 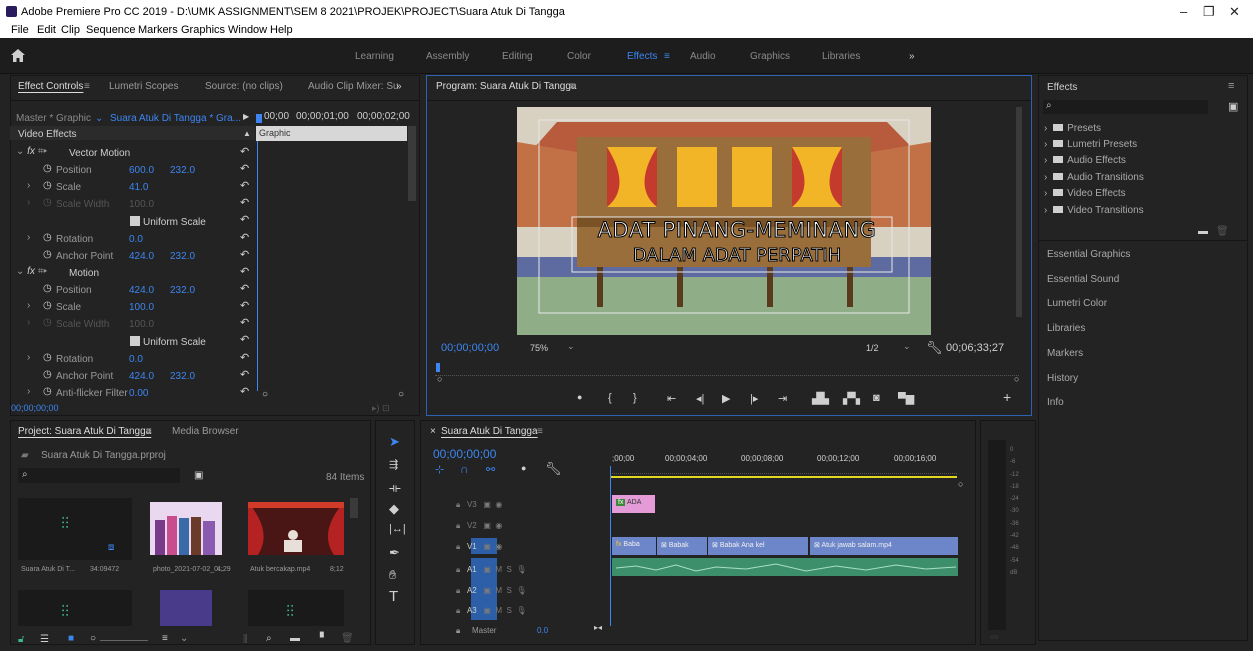 What do you see at coordinates (726, 398) in the screenshot?
I see `play-icon: ▶` at bounding box center [726, 398].